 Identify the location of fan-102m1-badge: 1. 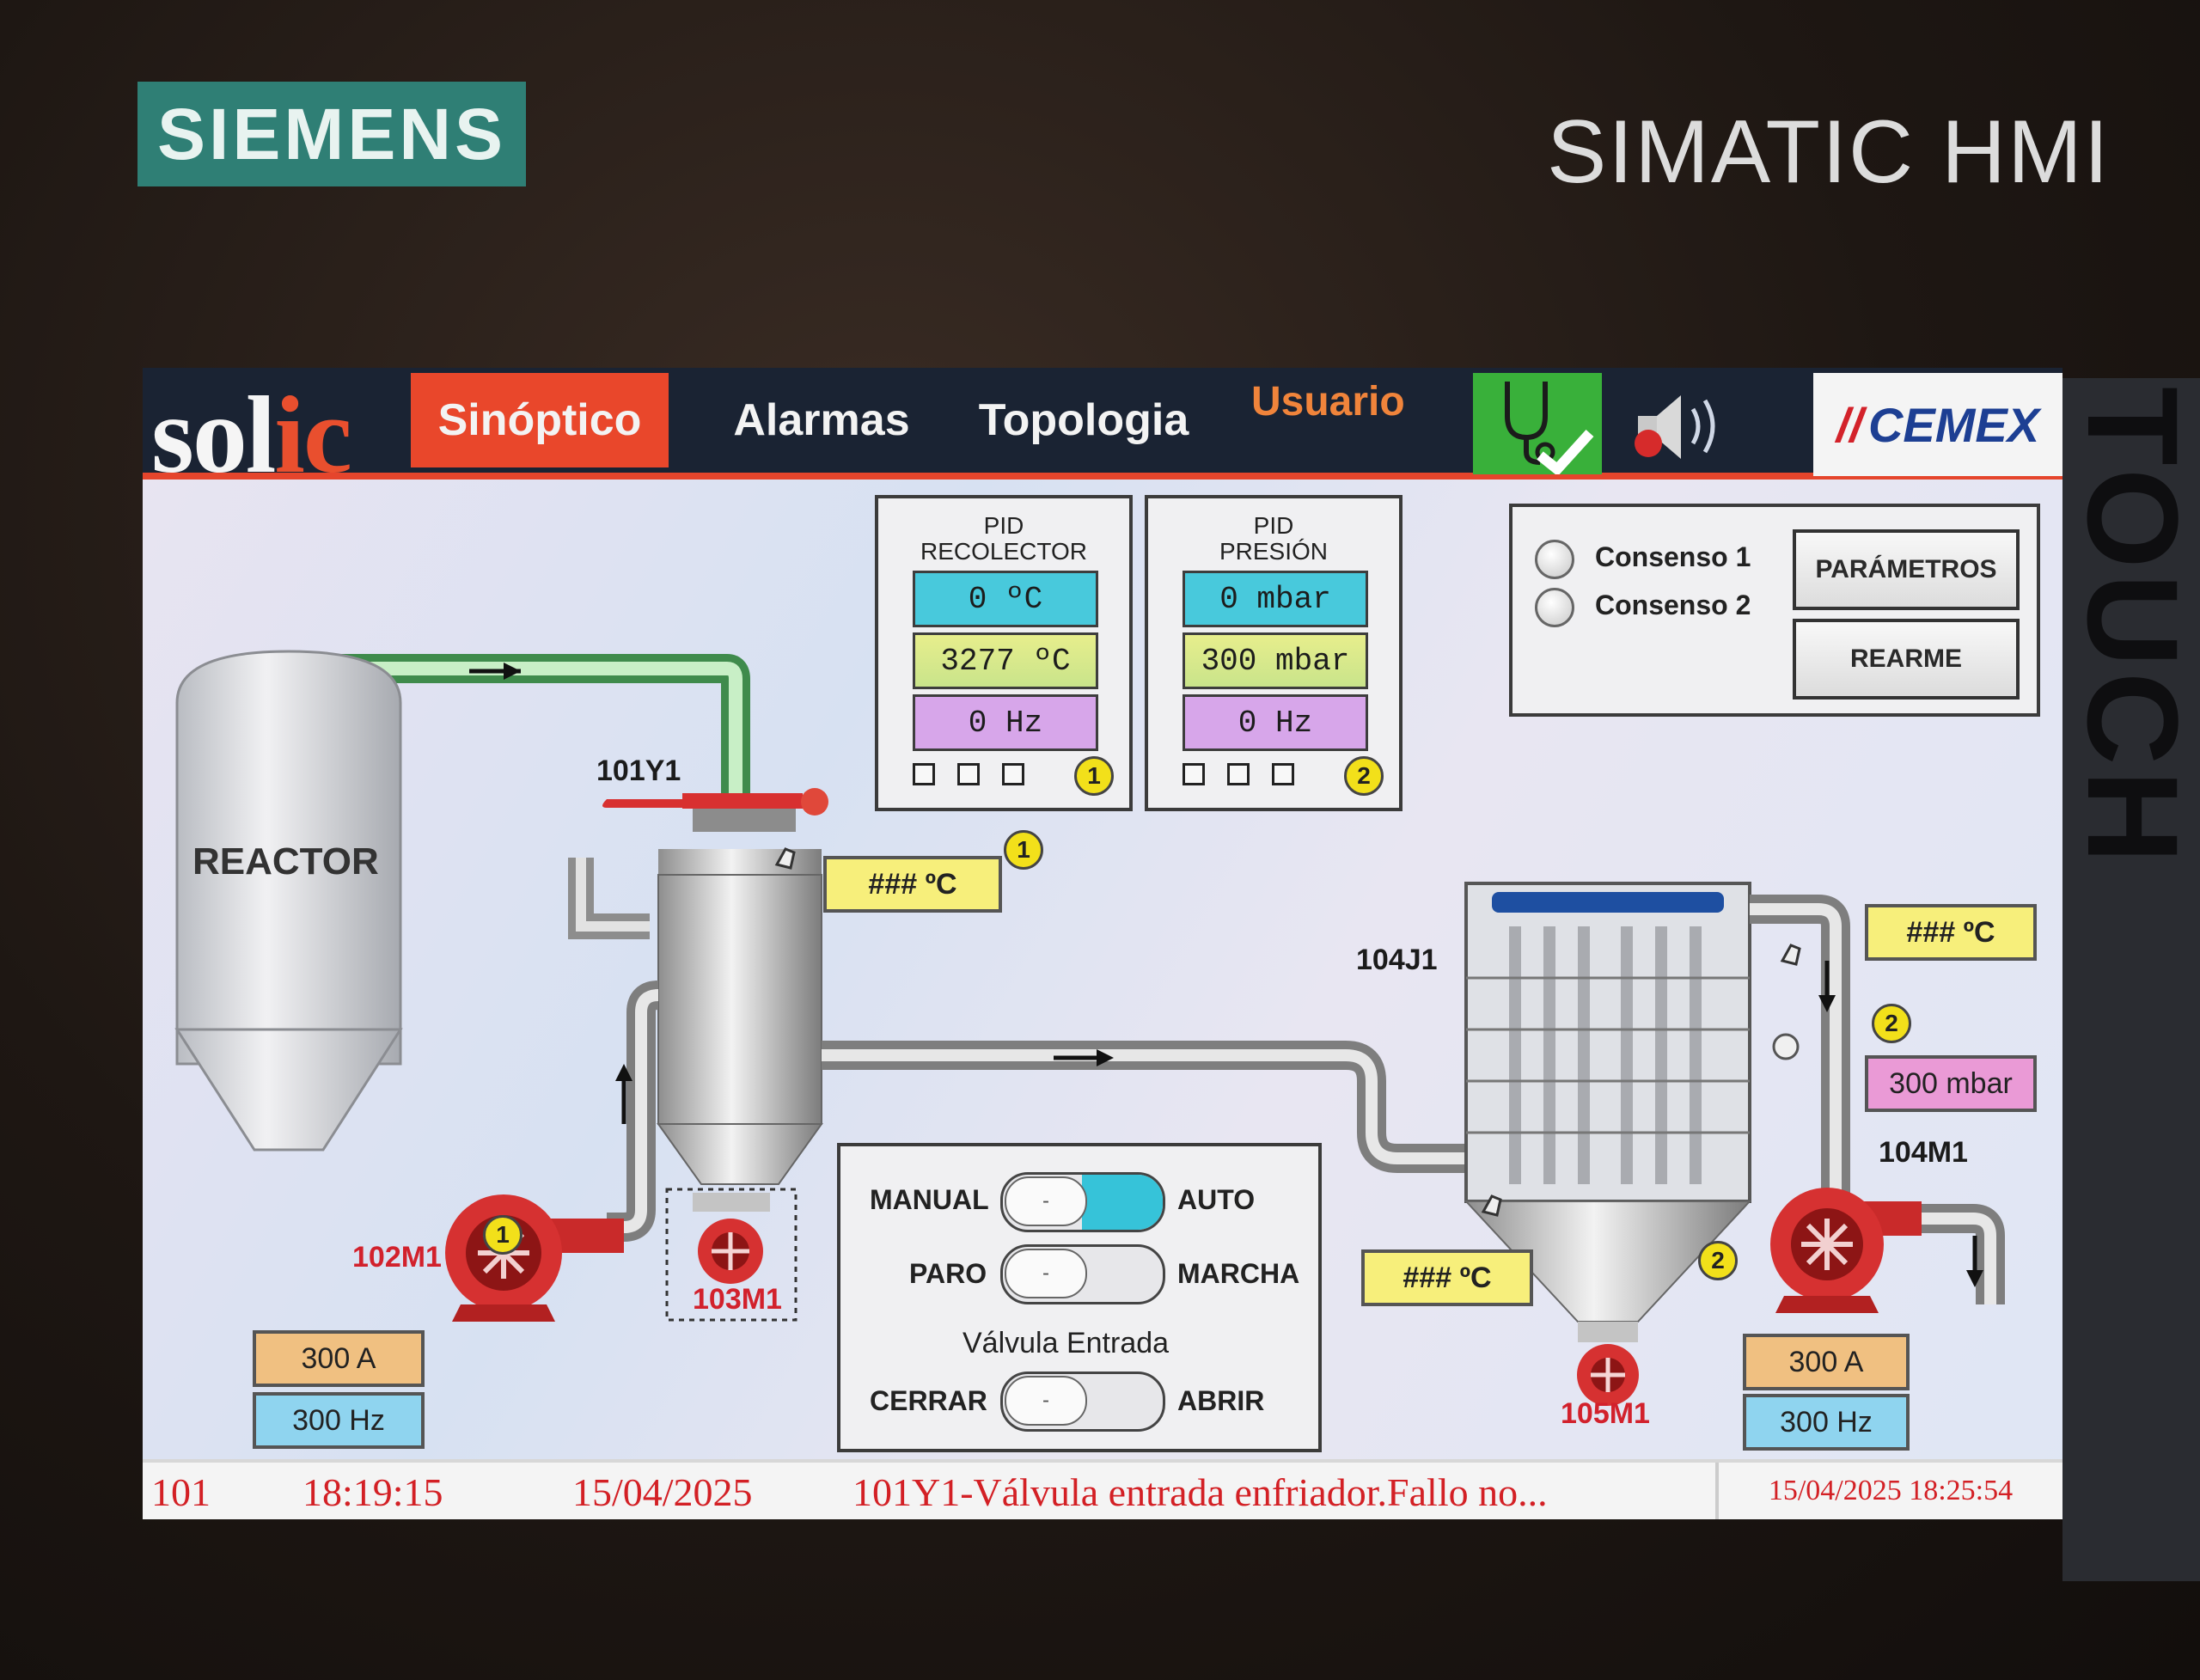
(502, 1235).